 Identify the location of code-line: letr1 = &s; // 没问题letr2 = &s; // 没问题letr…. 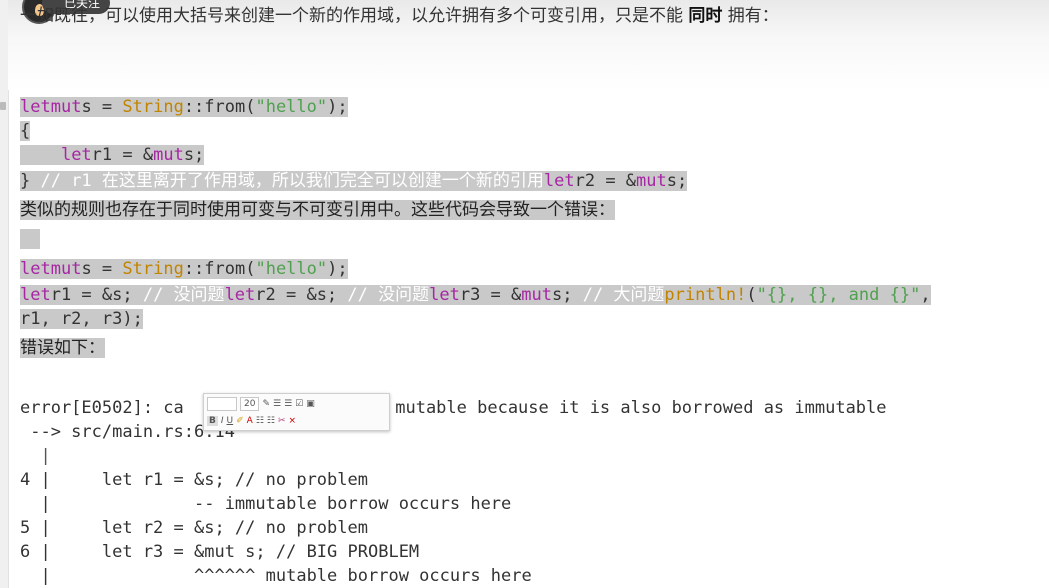
(475, 295).